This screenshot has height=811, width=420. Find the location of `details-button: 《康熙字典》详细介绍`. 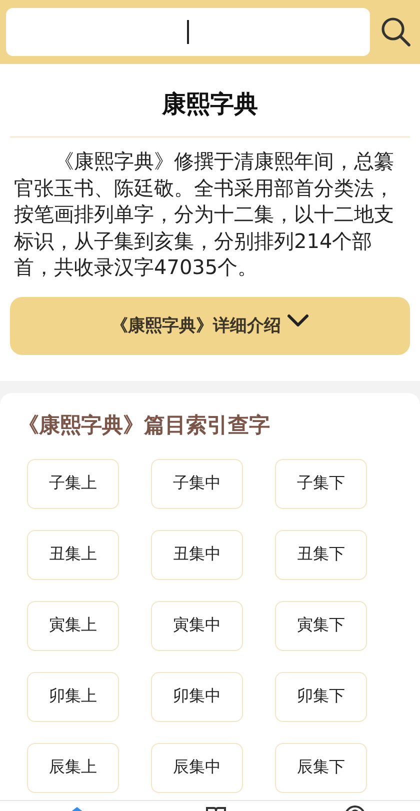

details-button: 《康熙字典》详细介绍 is located at coordinates (210, 325).